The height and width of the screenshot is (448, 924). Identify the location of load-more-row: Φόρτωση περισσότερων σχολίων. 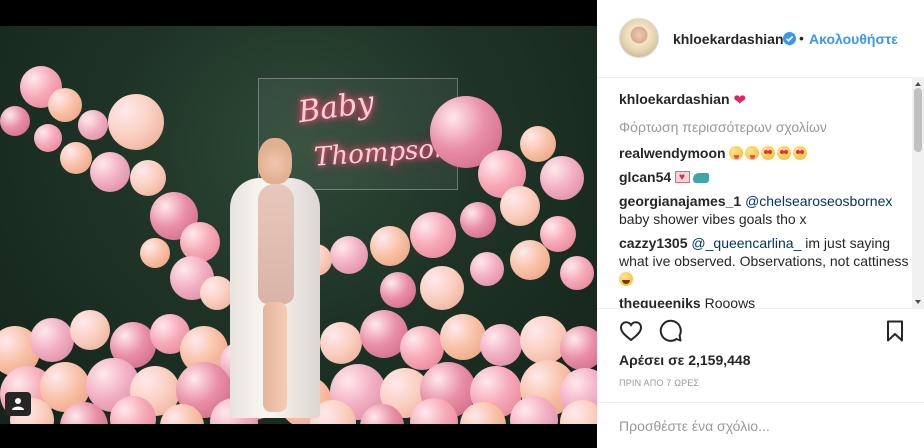
(764, 127).